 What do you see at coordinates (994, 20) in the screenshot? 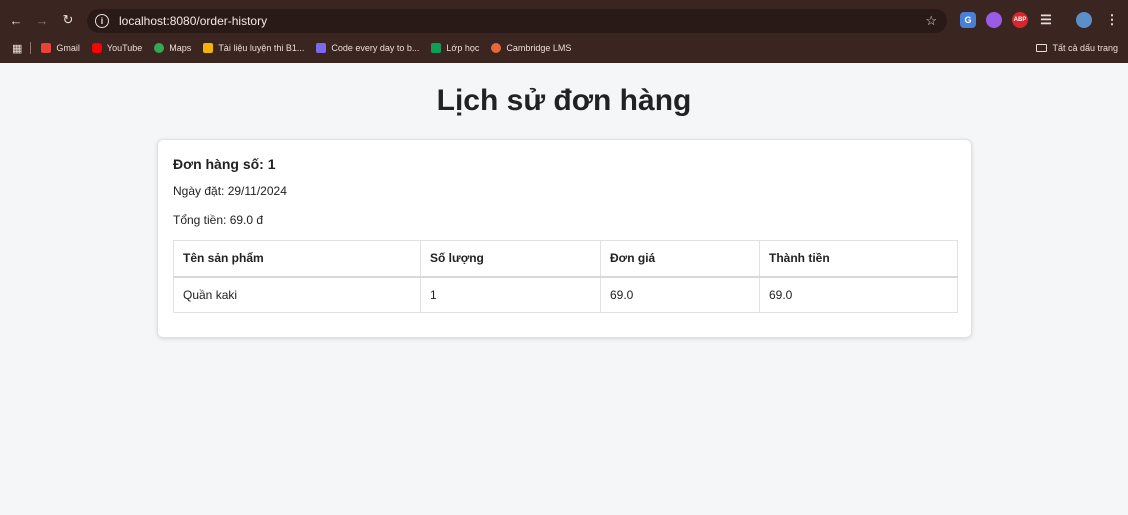
I see `extension-icon` at bounding box center [994, 20].